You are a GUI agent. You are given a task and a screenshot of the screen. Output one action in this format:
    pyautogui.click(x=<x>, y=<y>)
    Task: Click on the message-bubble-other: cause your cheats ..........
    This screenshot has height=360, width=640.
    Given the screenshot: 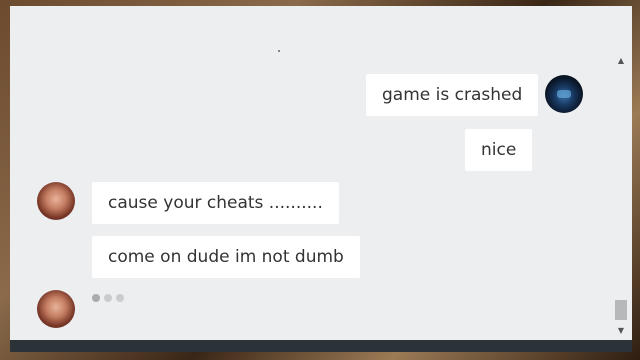 What is the action you would take?
    pyautogui.click(x=215, y=203)
    